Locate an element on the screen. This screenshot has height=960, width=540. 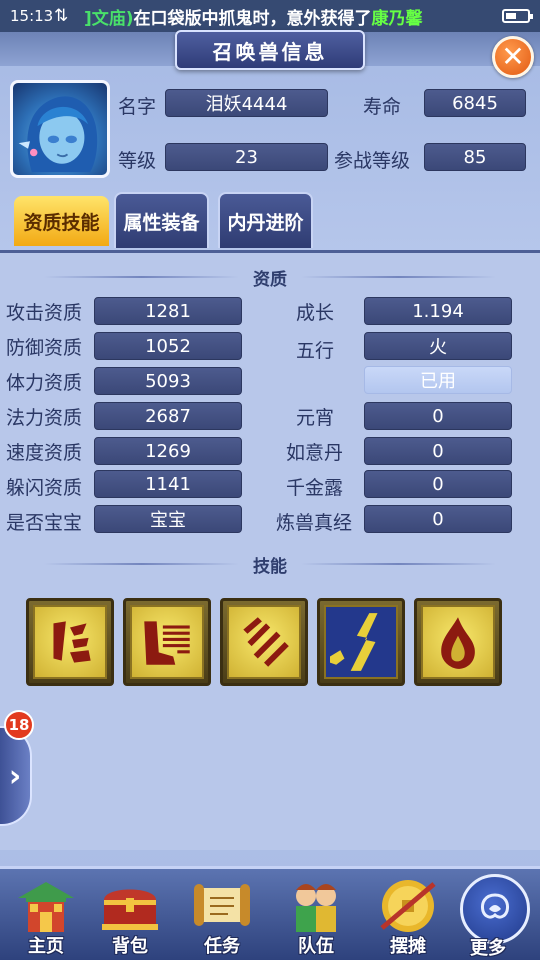
skill-boots-icon is located at coordinates (167, 643).